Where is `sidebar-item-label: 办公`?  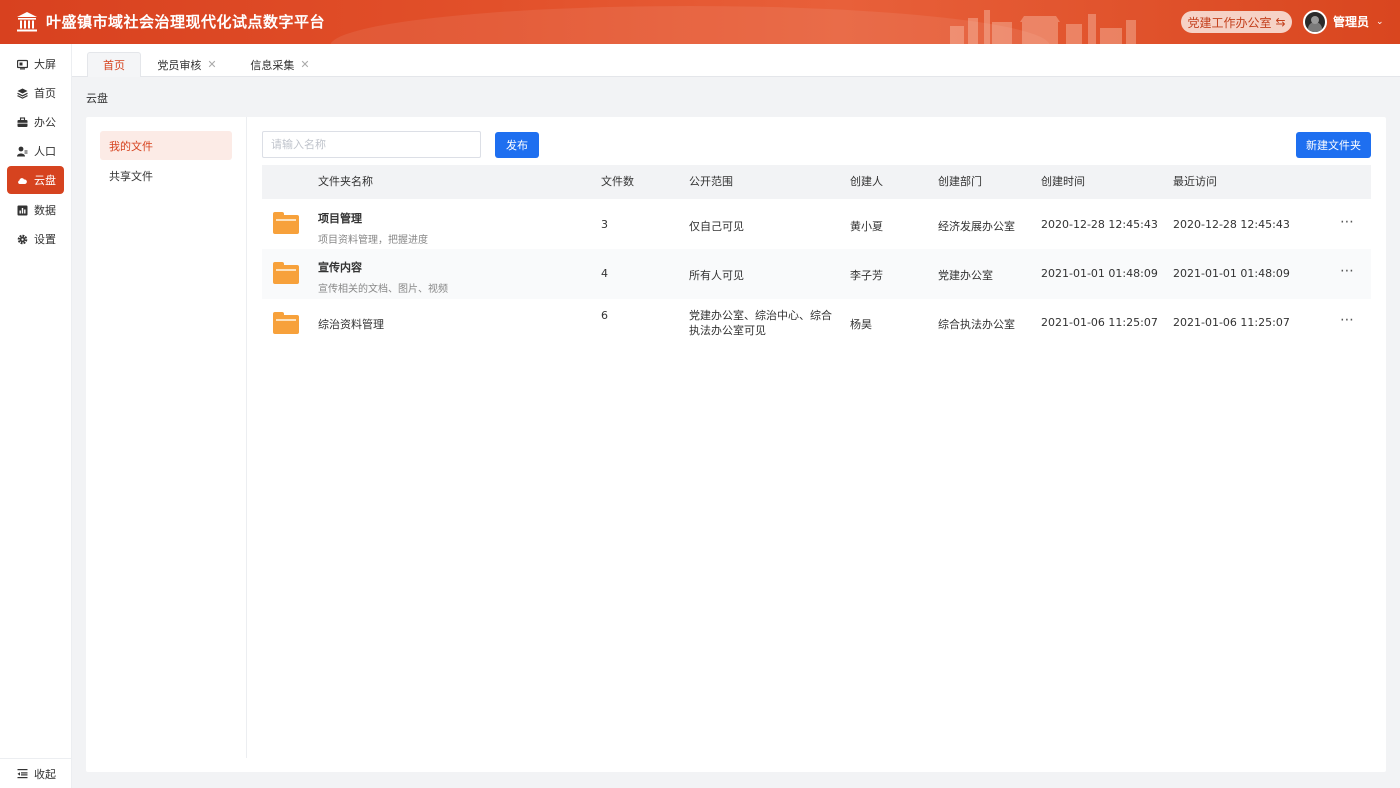
sidebar-item-label: 办公 is located at coordinates (45, 122).